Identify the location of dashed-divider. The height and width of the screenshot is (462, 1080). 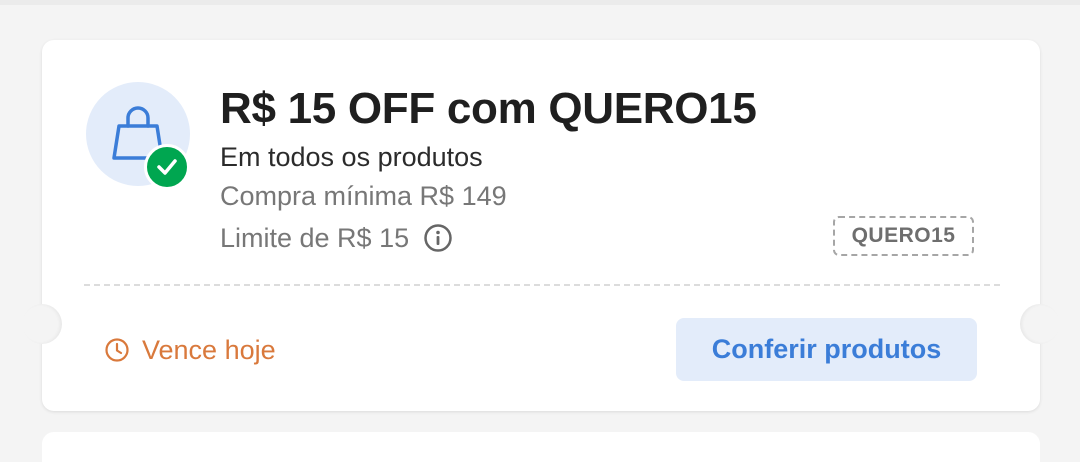
(542, 285).